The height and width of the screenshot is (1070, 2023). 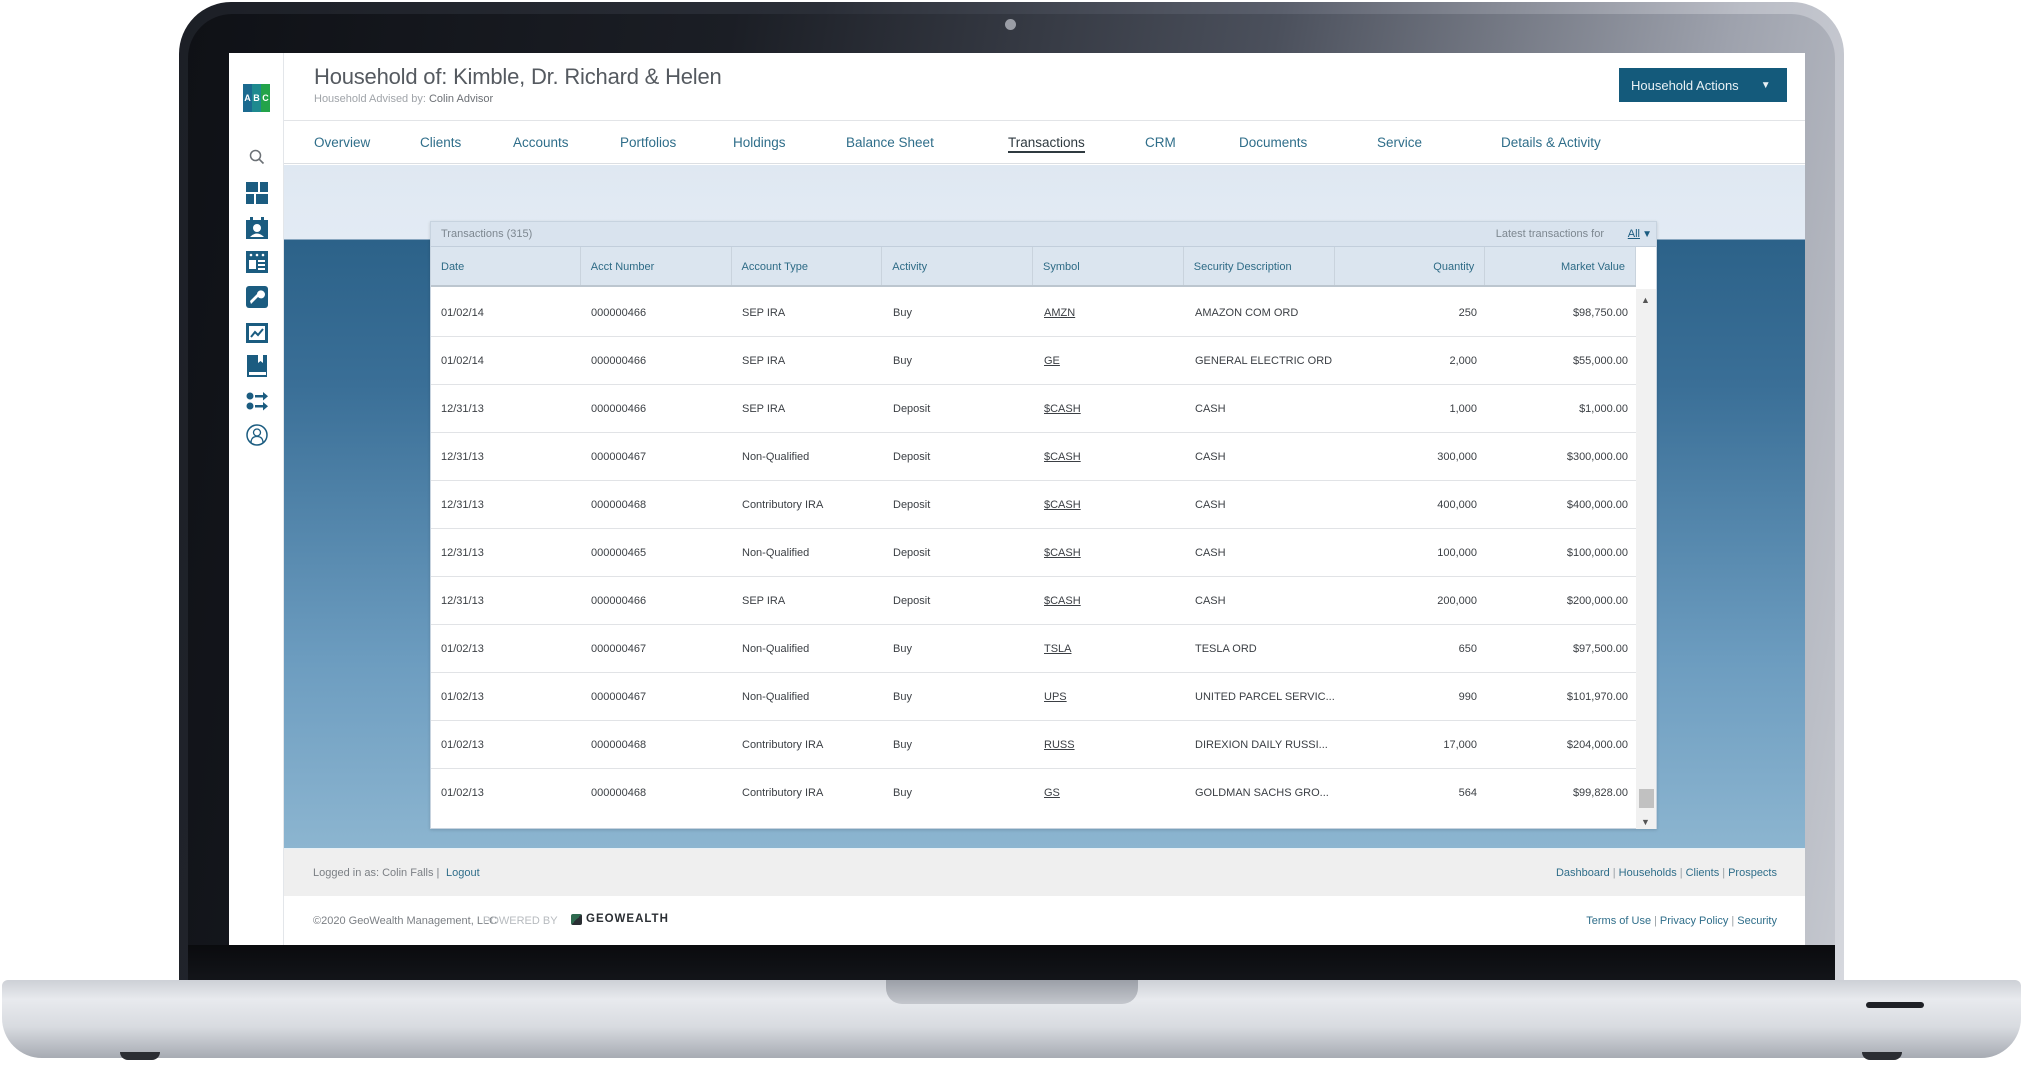 I want to click on cell-symbol: GE, so click(x=1109, y=360).